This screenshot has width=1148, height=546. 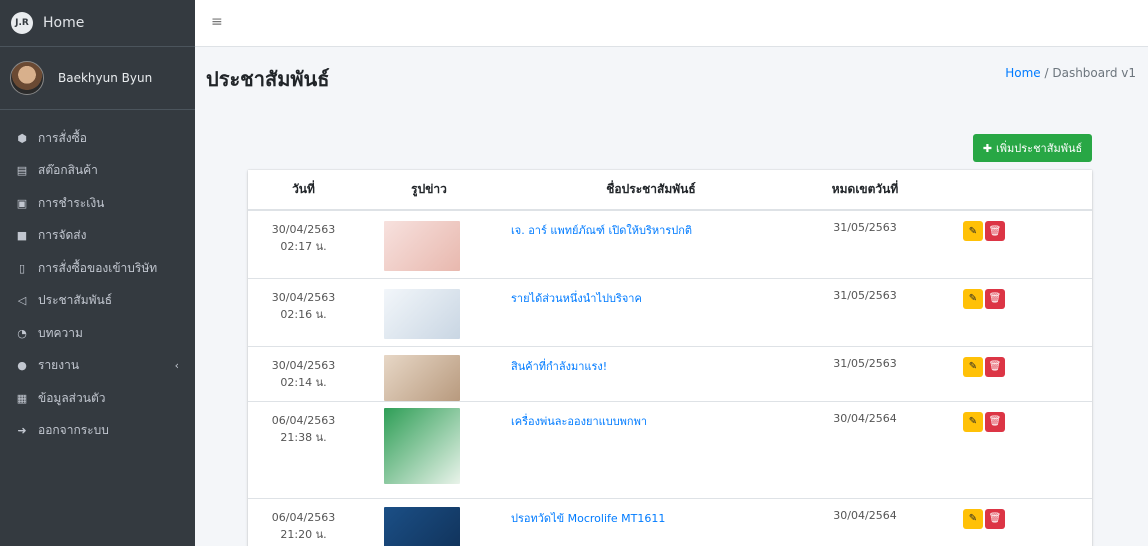 I want to click on add-button-label: เพิ่มประชาสัมพันธ์, so click(x=1039, y=148).